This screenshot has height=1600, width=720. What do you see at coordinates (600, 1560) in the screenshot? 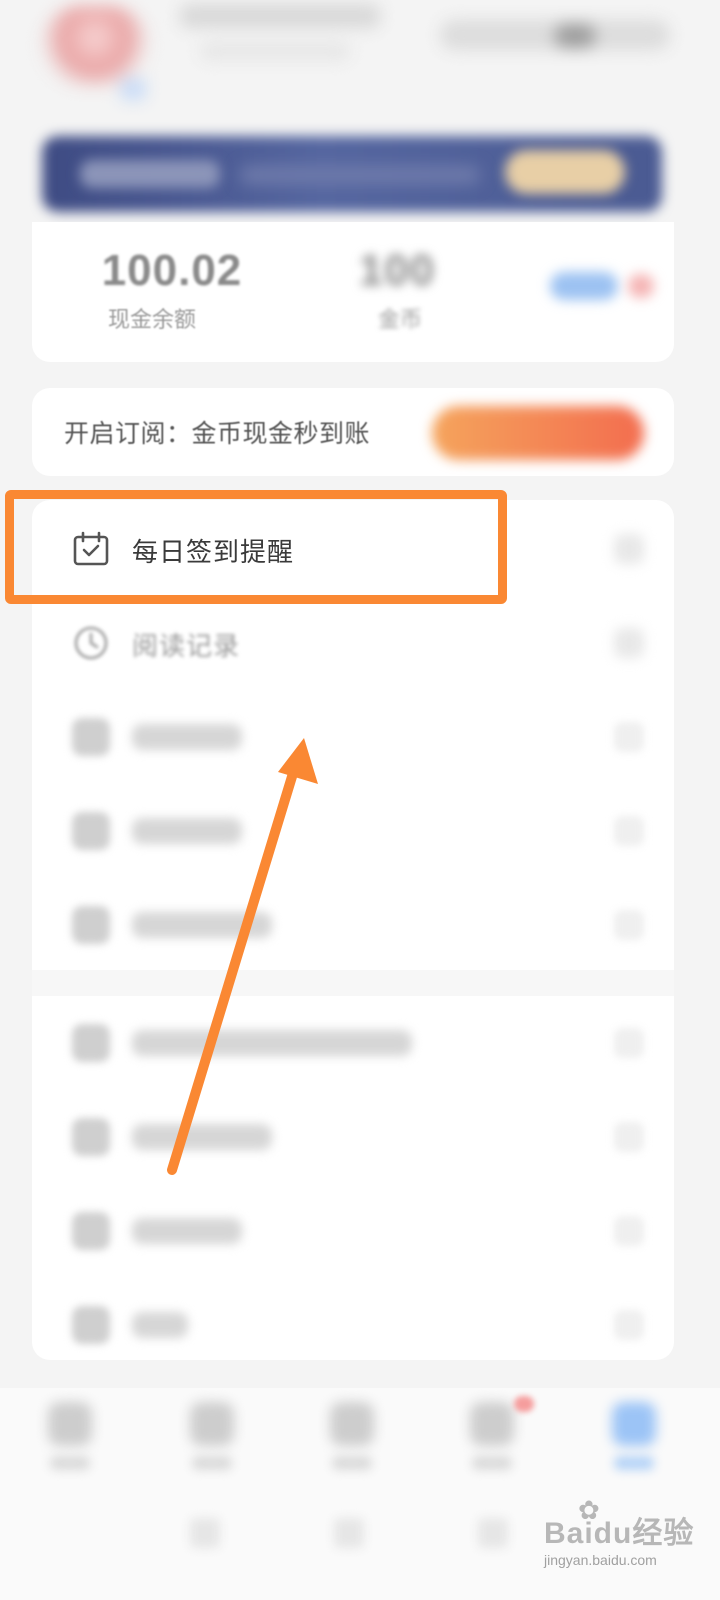
I see `watermark-url: jingyan.baidu.com` at bounding box center [600, 1560].